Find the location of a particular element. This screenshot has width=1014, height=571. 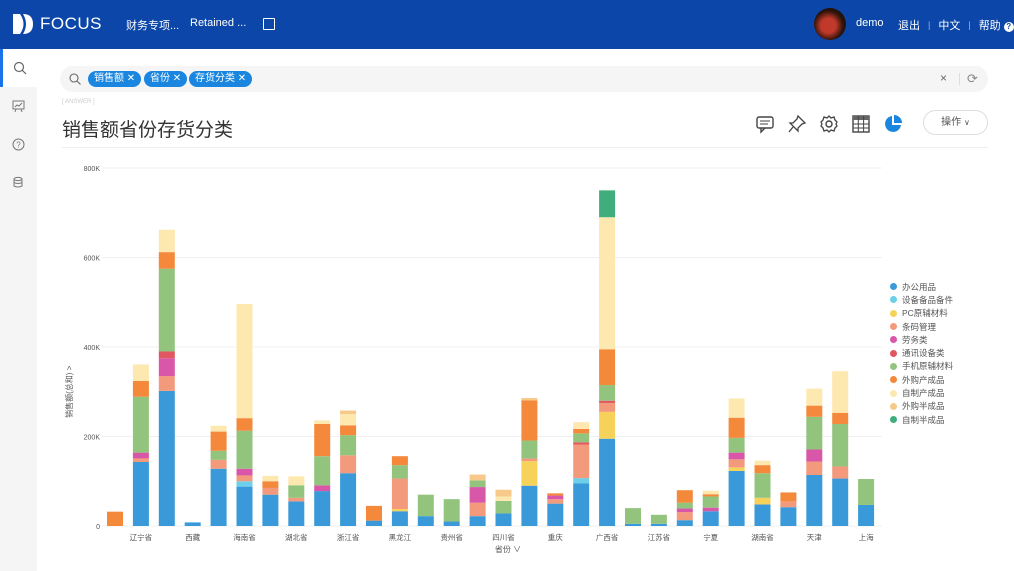

search-bar: 销售额 ✕ 省份 ✕ 存货分类 ✕ × ⟳ is located at coordinates (524, 79).